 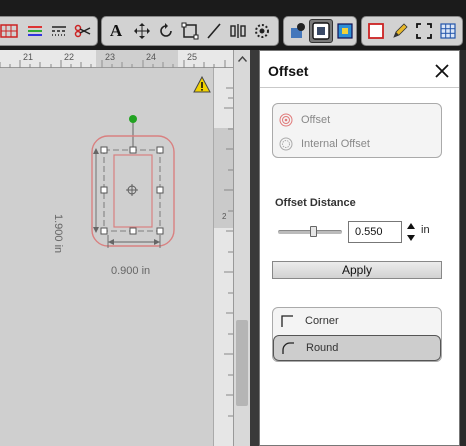 What do you see at coordinates (375, 232) in the screenshot?
I see `offset-distance-input` at bounding box center [375, 232].